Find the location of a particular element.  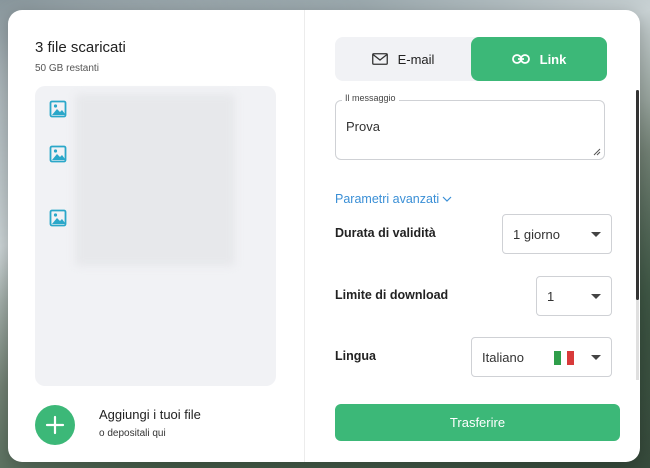

validity-select: 1 giorno is located at coordinates (557, 234).